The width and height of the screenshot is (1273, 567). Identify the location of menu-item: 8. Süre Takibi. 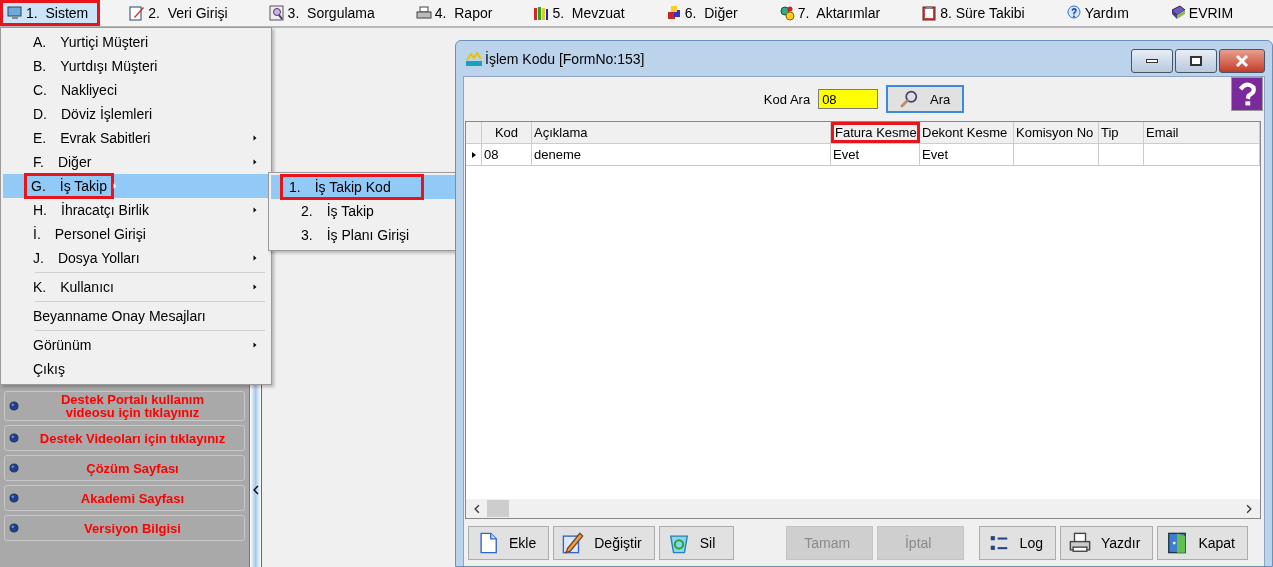
(975, 13).